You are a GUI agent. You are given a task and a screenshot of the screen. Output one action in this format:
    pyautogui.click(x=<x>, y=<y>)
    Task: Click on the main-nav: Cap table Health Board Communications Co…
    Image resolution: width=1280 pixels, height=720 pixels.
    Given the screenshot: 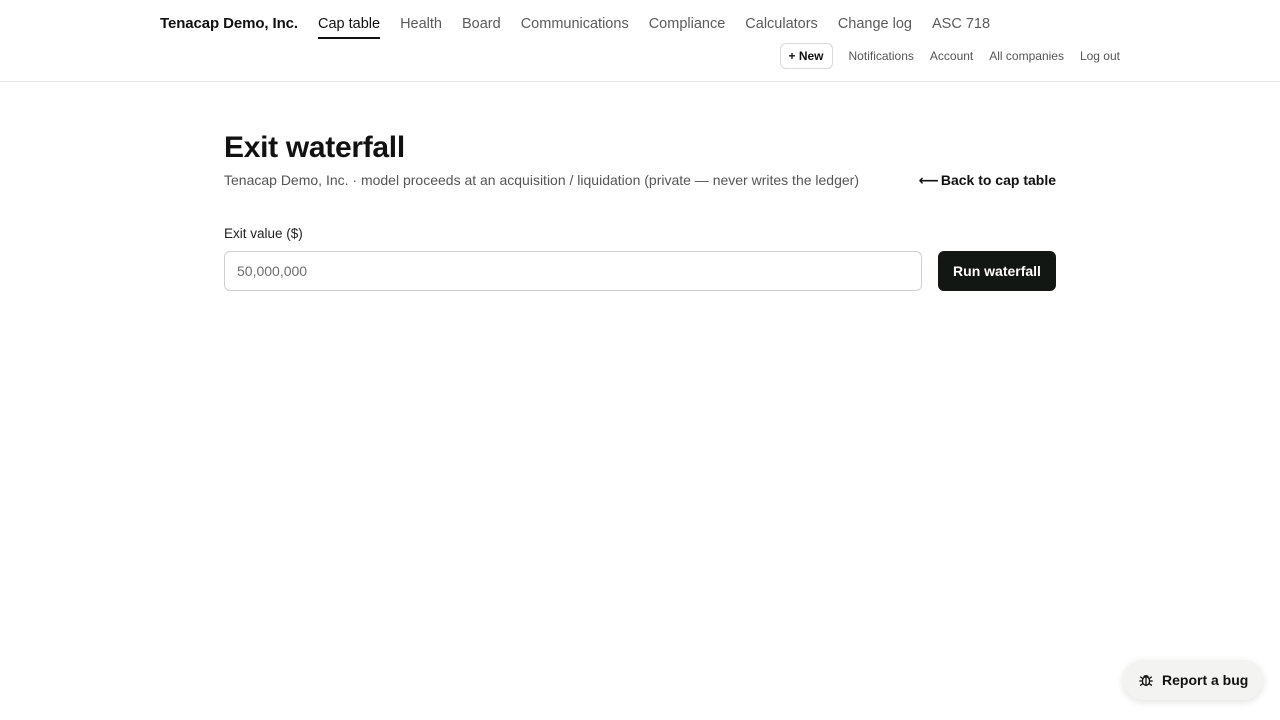 What is the action you would take?
    pyautogui.click(x=654, y=26)
    